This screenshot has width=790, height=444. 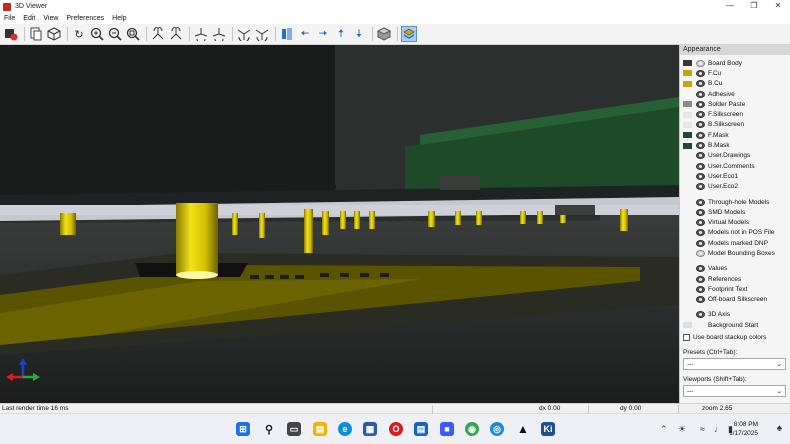 I want to click on use-stackup-checkbox, so click(x=686, y=338).